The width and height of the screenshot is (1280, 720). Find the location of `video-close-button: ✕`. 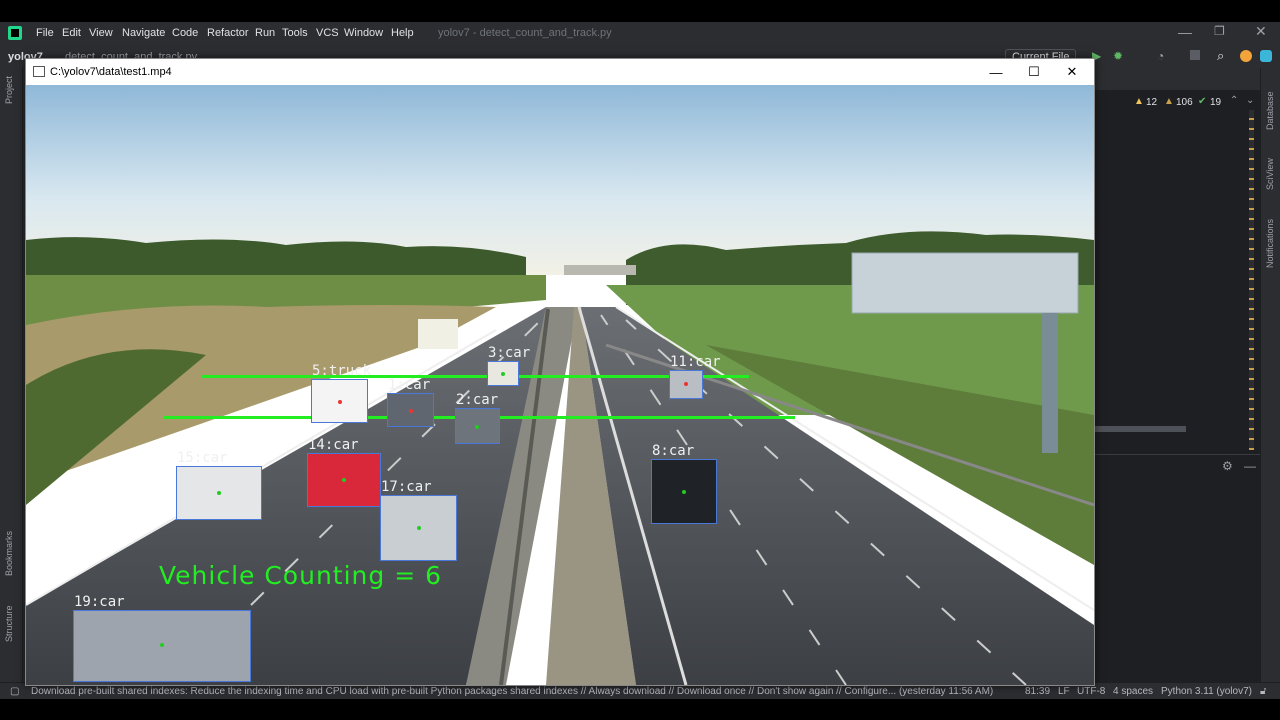

video-close-button: ✕ is located at coordinates (1072, 72).